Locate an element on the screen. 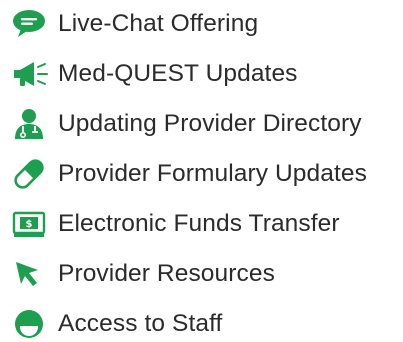  money-bill-icon: $ is located at coordinates (32, 224).